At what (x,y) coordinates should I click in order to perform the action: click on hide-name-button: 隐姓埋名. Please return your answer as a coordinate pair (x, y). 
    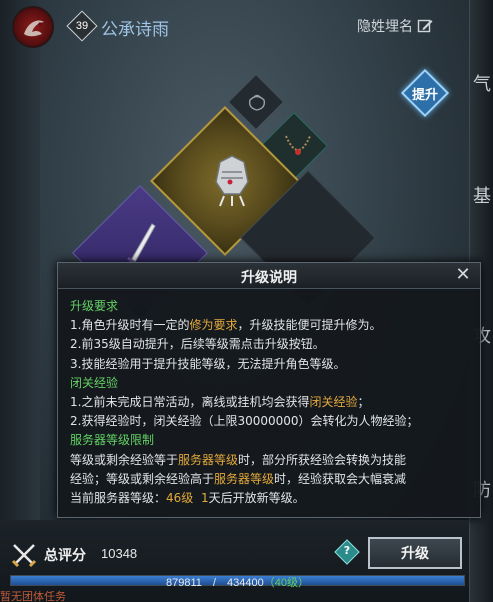
    Looking at the image, I should click on (395, 26).